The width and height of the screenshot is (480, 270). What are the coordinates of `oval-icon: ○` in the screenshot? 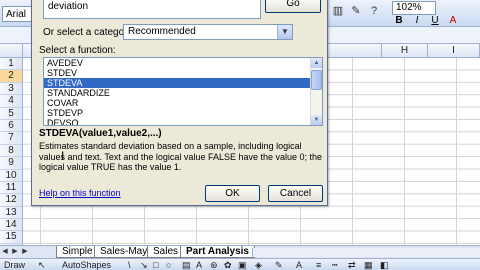 It's located at (168, 264).